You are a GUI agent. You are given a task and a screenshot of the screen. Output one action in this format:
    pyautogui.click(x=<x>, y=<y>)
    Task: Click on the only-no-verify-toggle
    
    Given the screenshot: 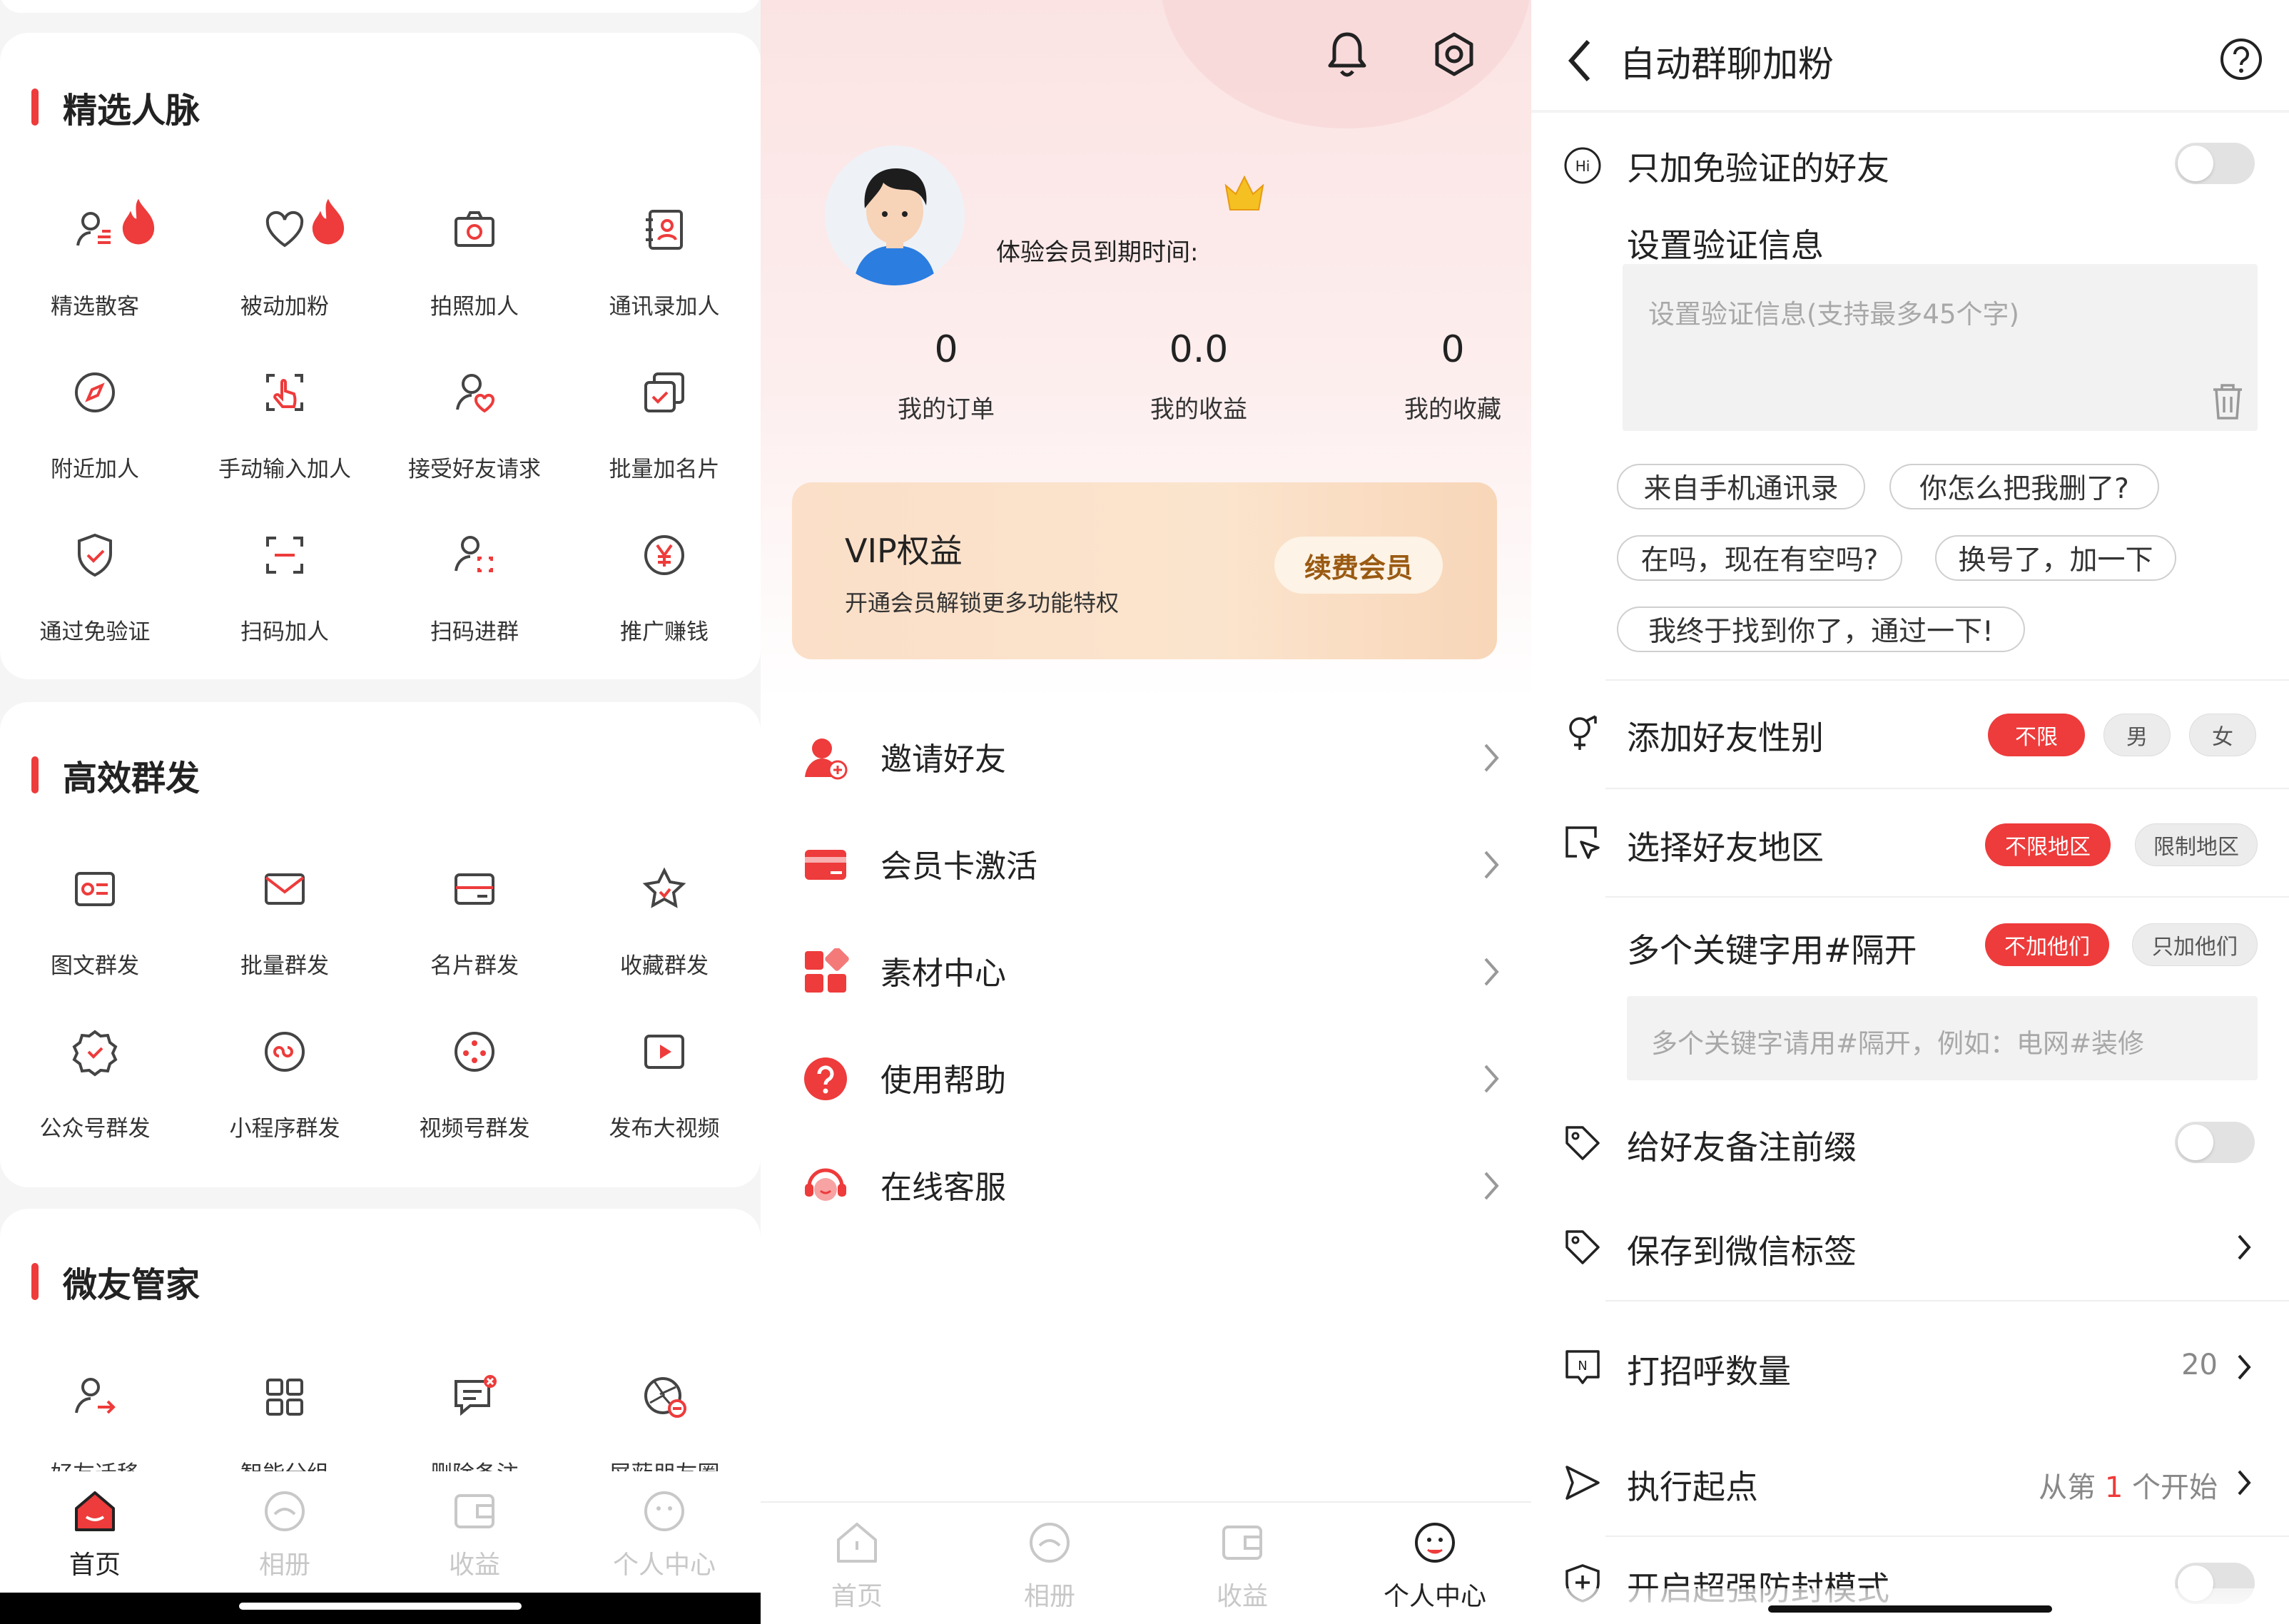 What is the action you would take?
    pyautogui.click(x=2215, y=163)
    